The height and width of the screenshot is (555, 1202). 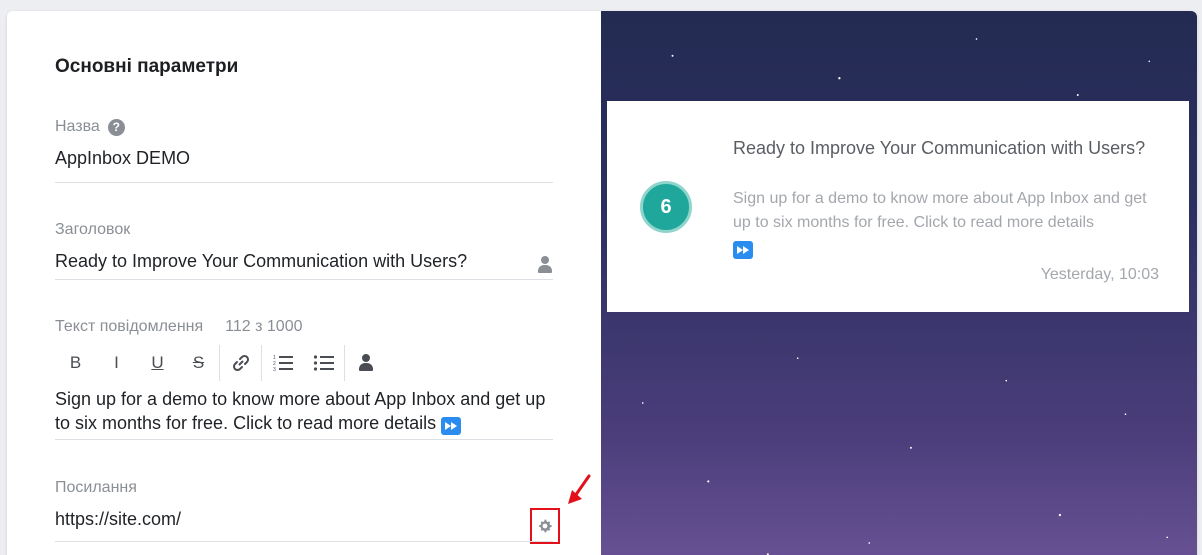 I want to click on text-format-toolbar: B I U S 1 2 3, so click(x=220, y=363).